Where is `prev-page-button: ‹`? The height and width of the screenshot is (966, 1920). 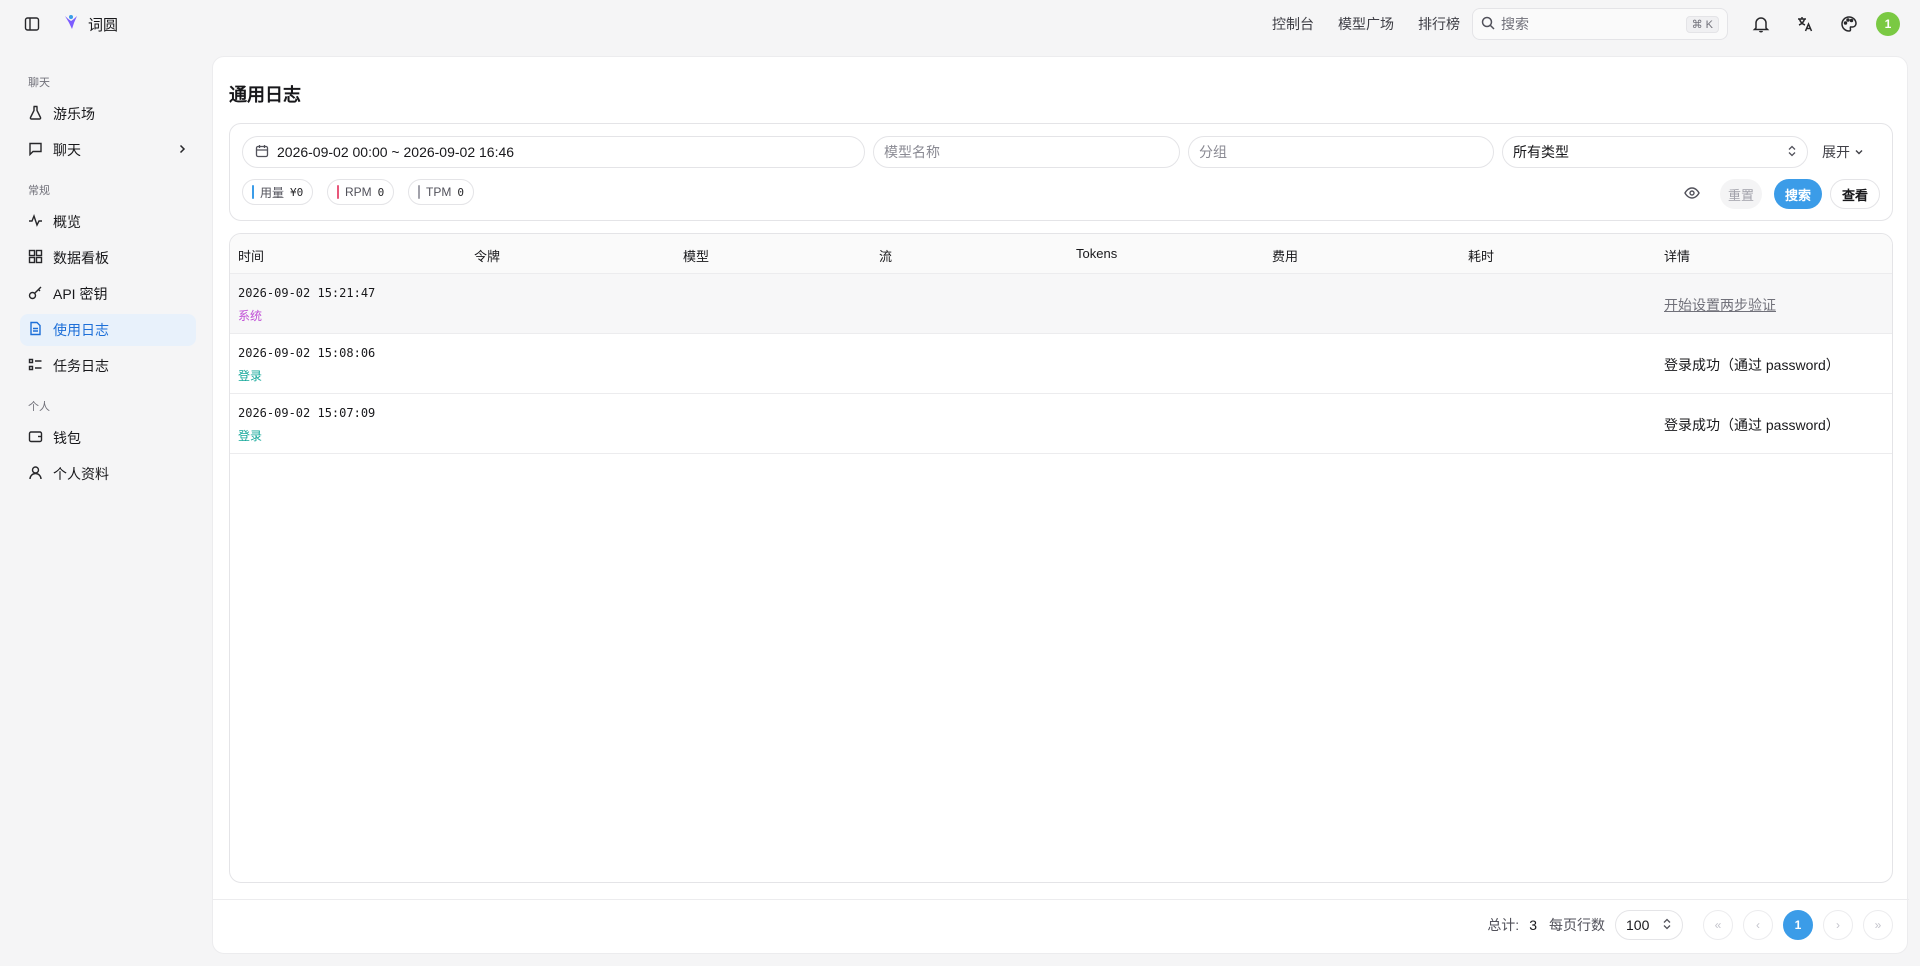
prev-page-button: ‹ is located at coordinates (1758, 925).